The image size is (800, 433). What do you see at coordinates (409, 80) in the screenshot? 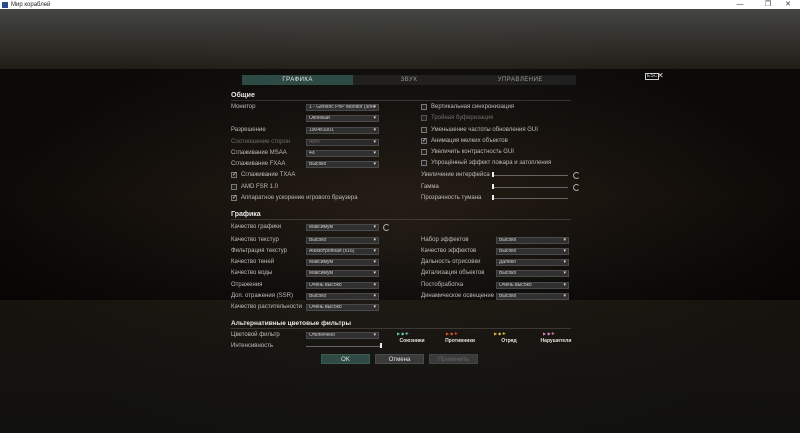
I see `tab-sound: ЗВУК` at bounding box center [409, 80].